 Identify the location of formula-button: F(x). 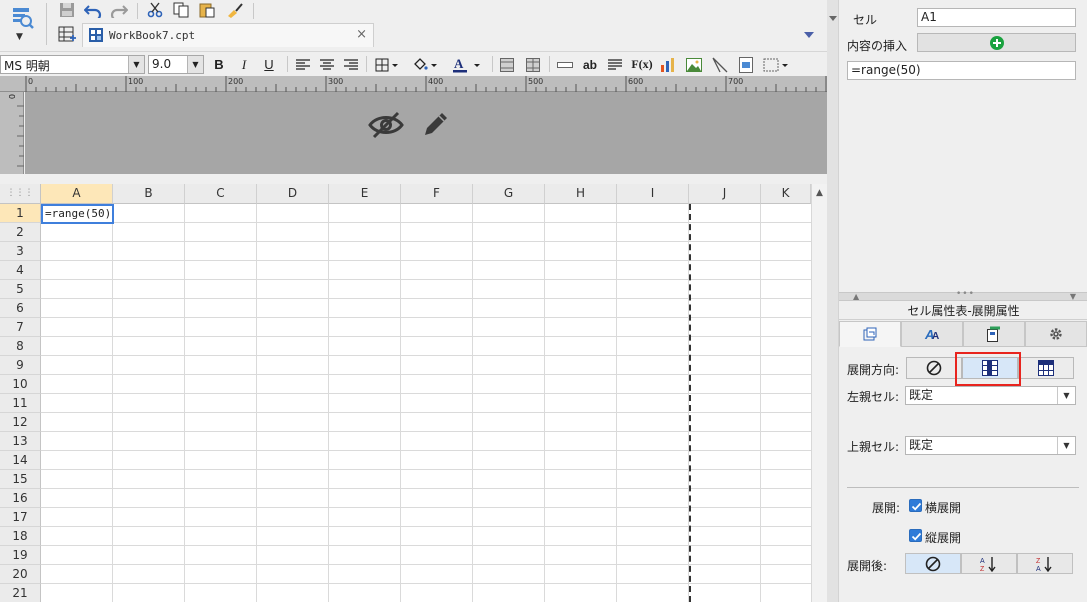
(642, 64).